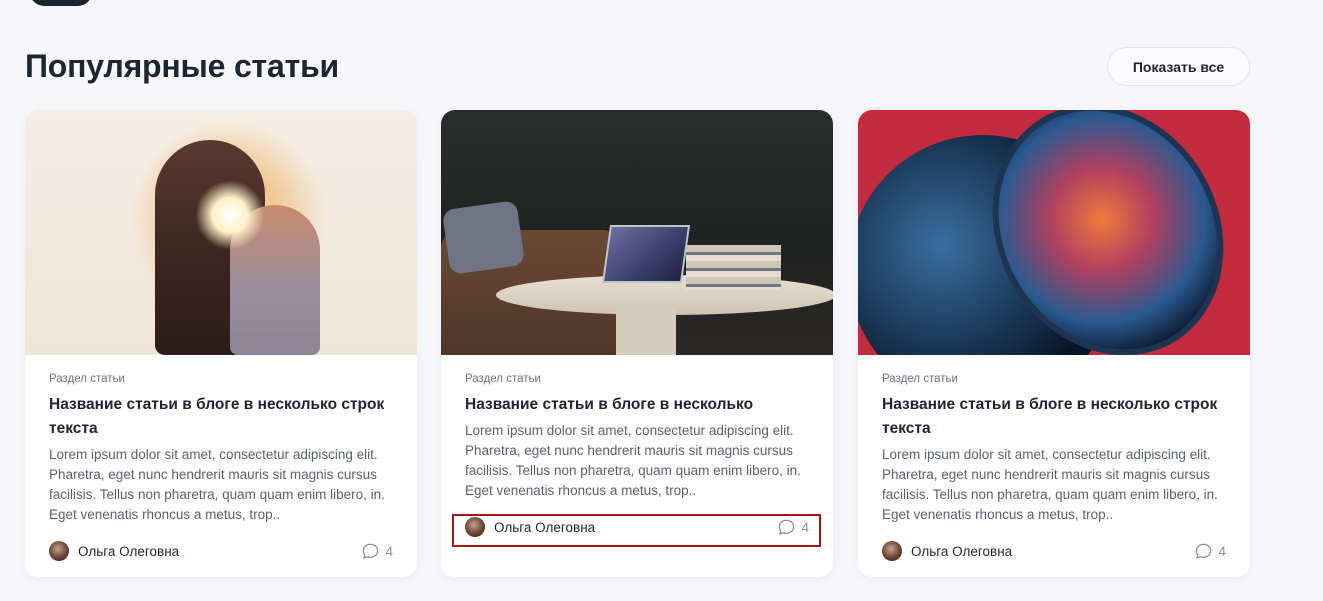  Describe the element at coordinates (1178, 66) in the screenshot. I see `show-all-button: Показать все` at that location.